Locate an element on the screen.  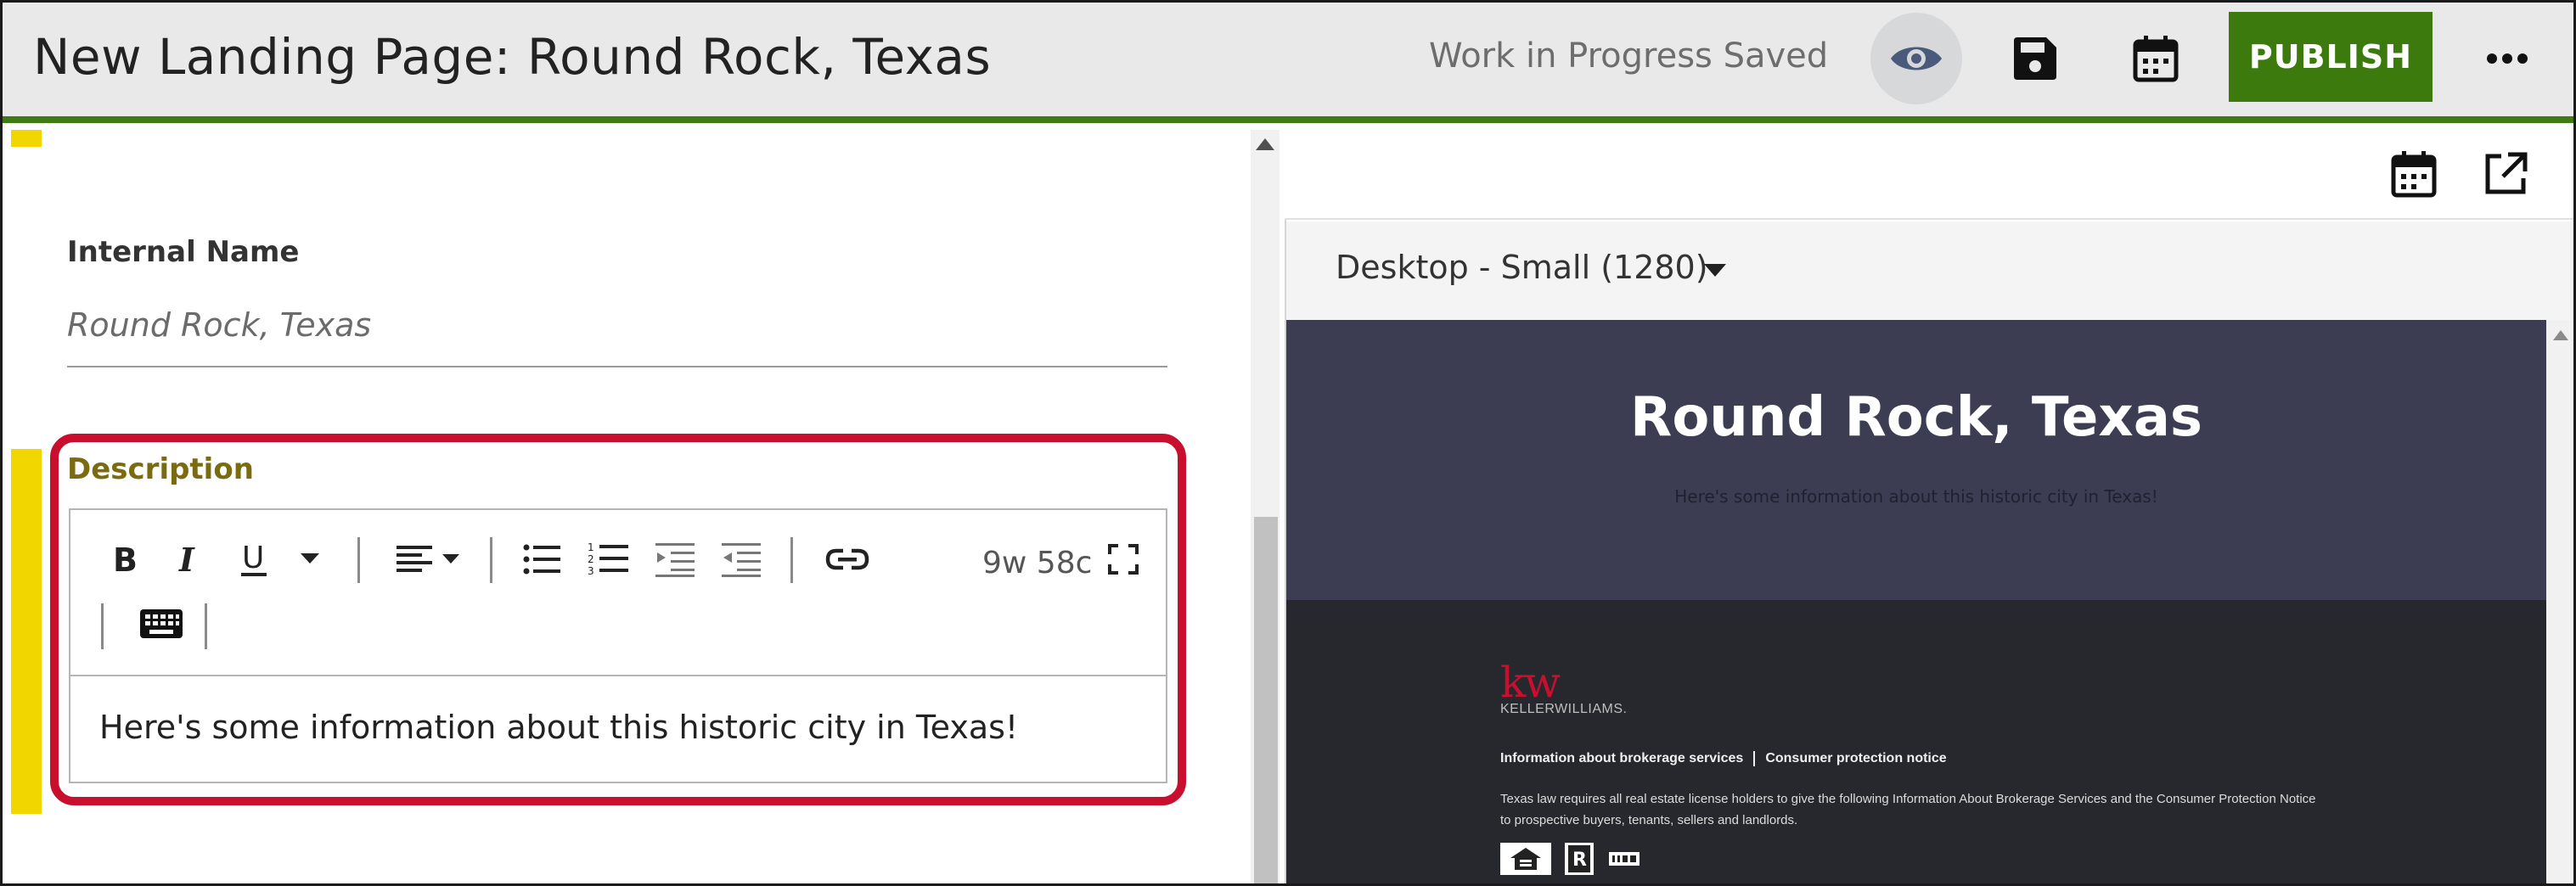
svg-text: 1 is located at coordinates (591, 547).